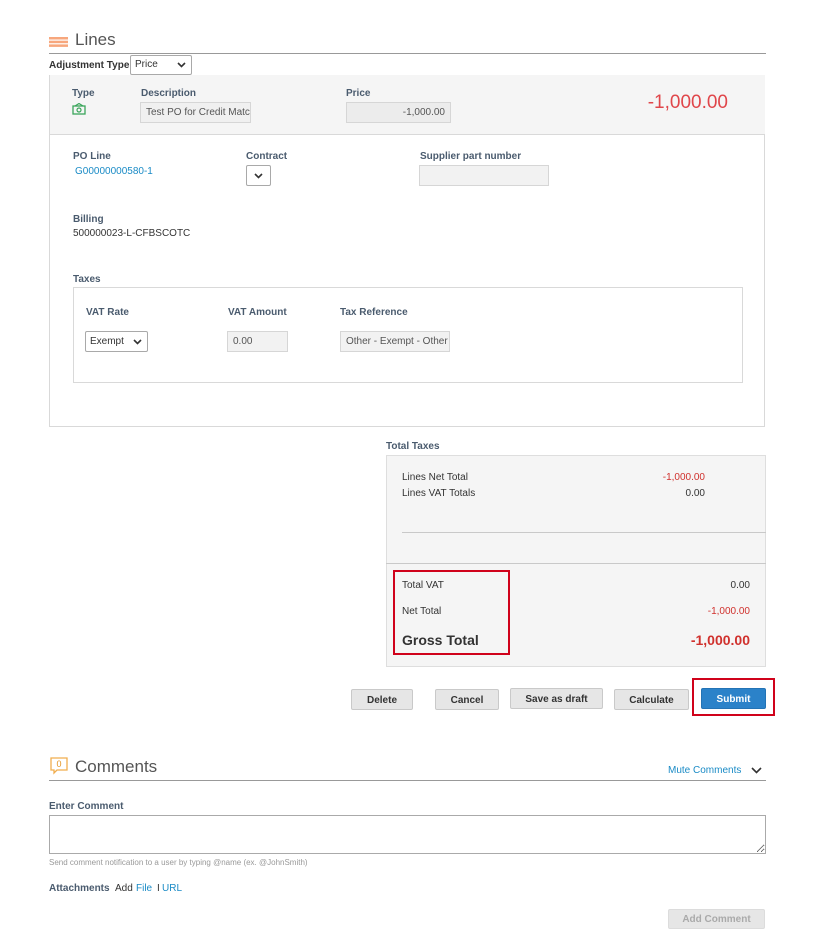 The width and height of the screenshot is (831, 942). I want to click on vat-rate-select: Exempt, so click(116, 341).